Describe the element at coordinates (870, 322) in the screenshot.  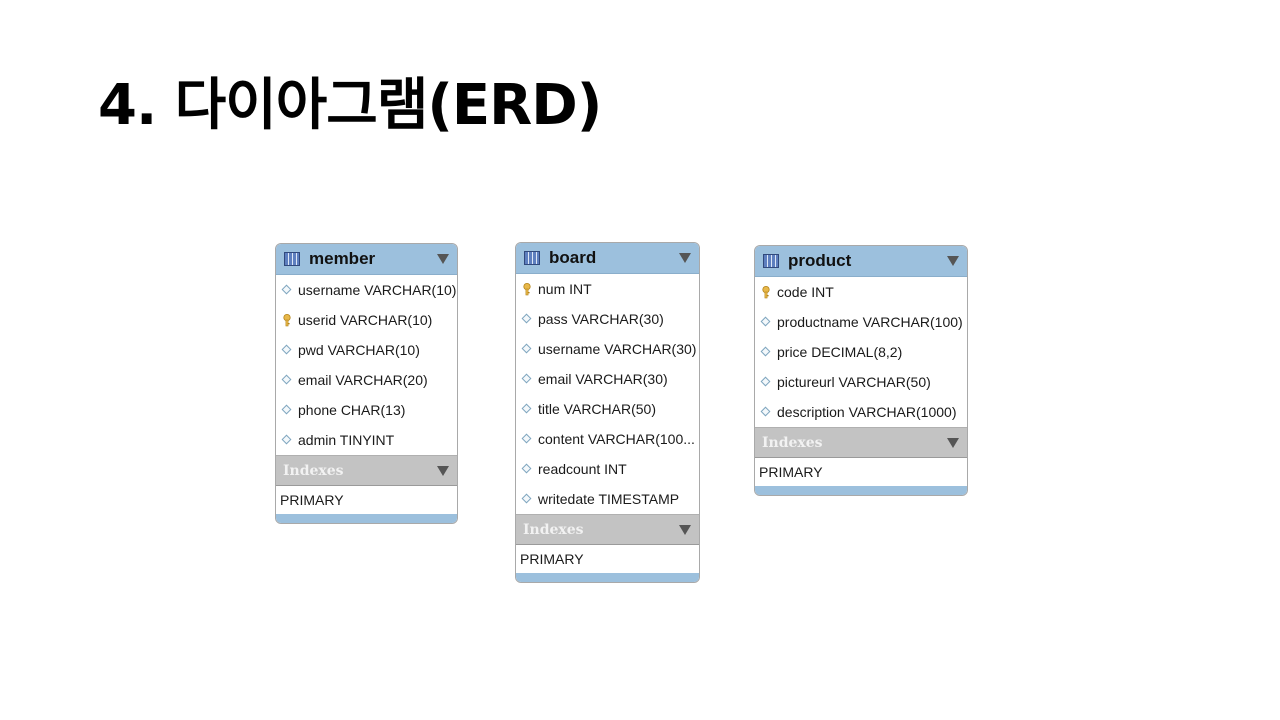
I see `column-label: productname VARCHAR(100)` at that location.